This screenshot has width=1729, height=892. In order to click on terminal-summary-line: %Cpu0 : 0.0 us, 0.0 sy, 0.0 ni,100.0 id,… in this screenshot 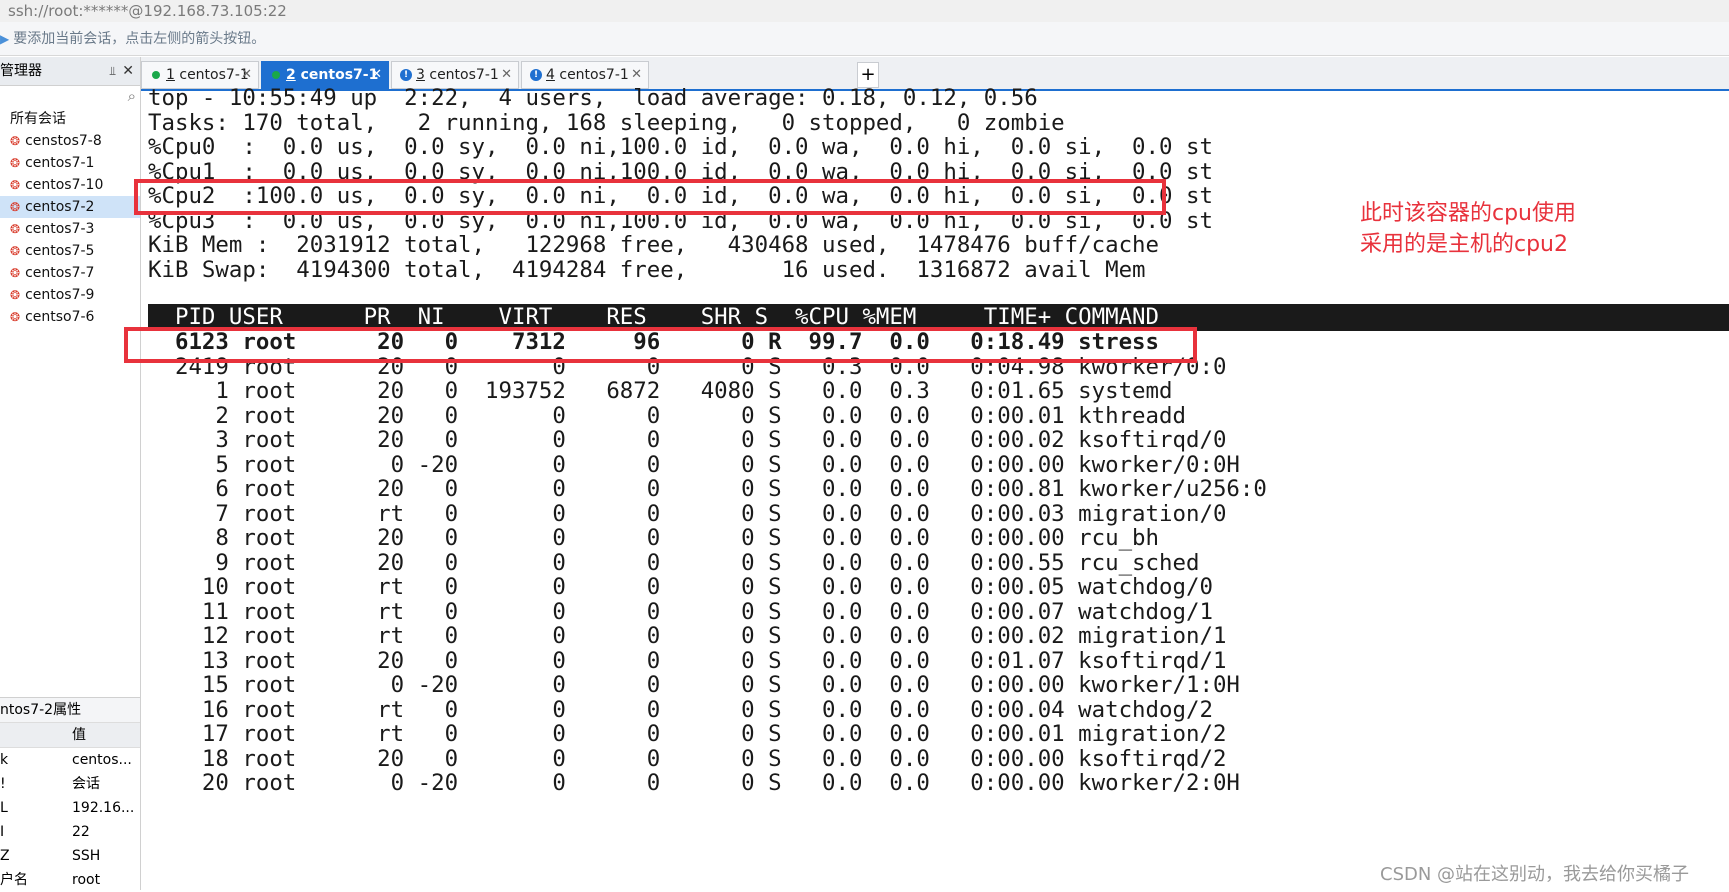, I will do `click(680, 147)`.